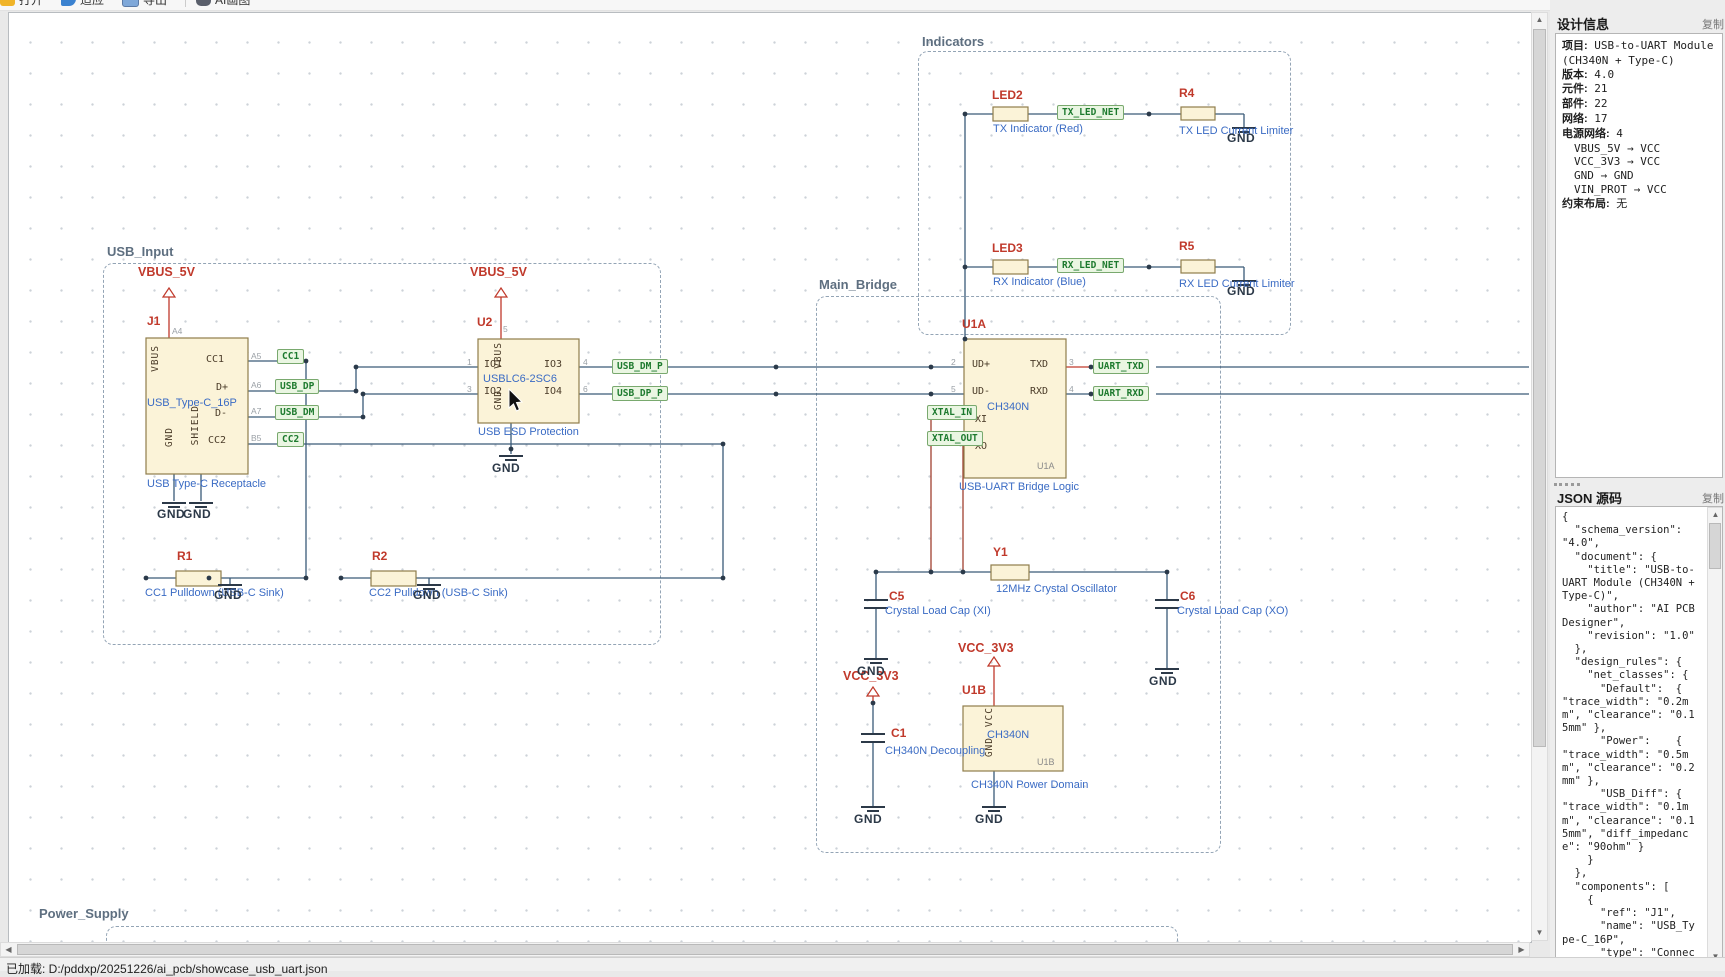 This screenshot has width=1725, height=977. Describe the element at coordinates (981, 391) in the screenshot. I see `u1a-pin-udm: UD-` at that location.